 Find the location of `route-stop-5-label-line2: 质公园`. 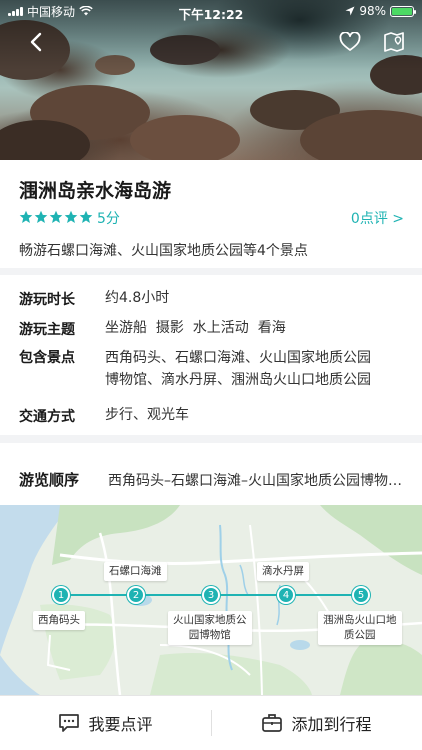

route-stop-5-label-line2: 质公园 is located at coordinates (360, 635).